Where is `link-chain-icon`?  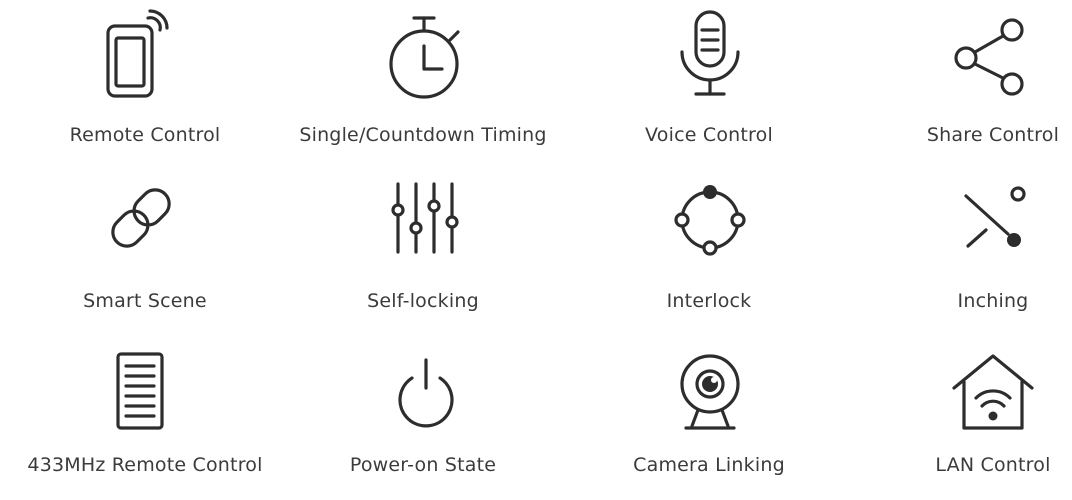 link-chain-icon is located at coordinates (141, 218).